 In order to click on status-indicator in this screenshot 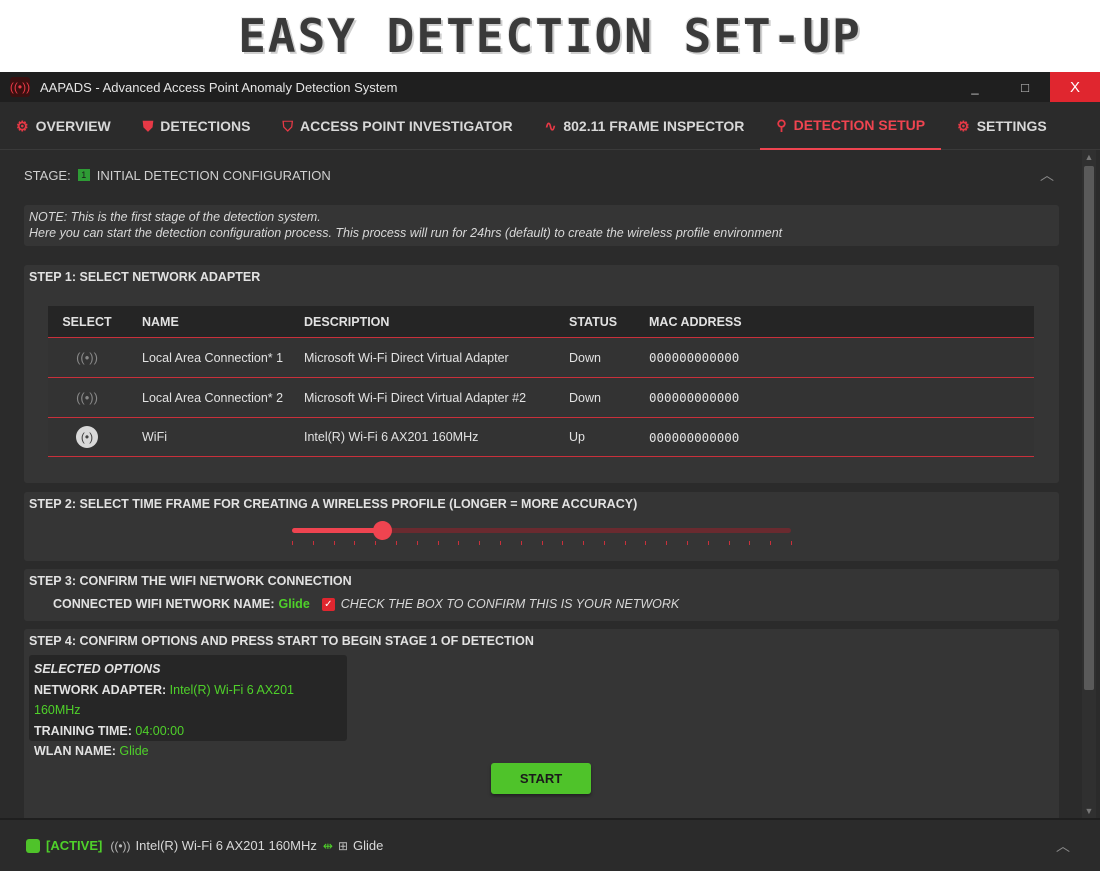, I will do `click(33, 845)`.